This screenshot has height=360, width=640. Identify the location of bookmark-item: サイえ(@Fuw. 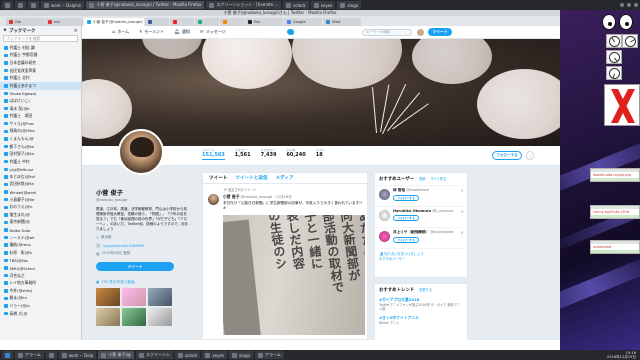
(40, 124).